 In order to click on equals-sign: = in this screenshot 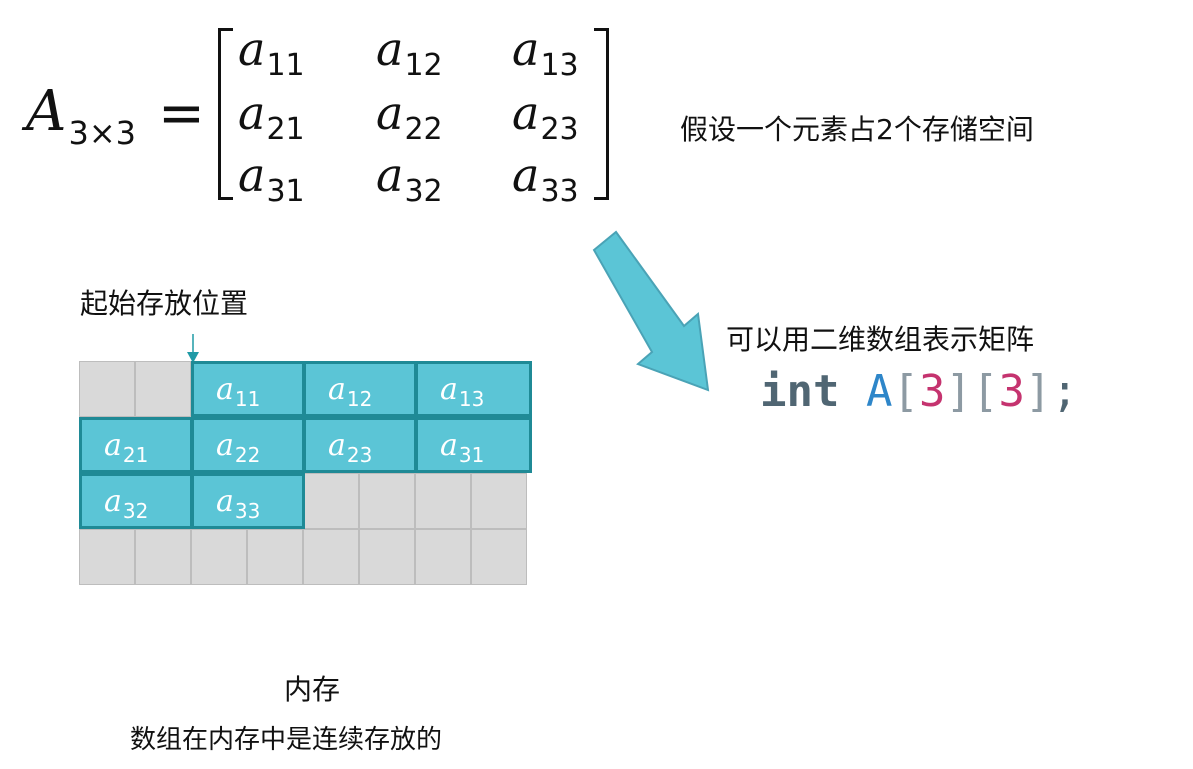, I will do `click(181, 113)`.